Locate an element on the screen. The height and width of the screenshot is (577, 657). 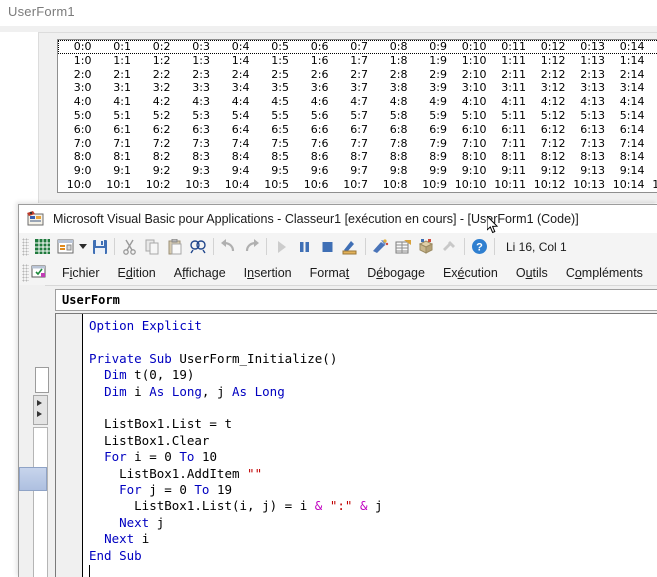
menu-item-outils: Outils is located at coordinates (532, 273).